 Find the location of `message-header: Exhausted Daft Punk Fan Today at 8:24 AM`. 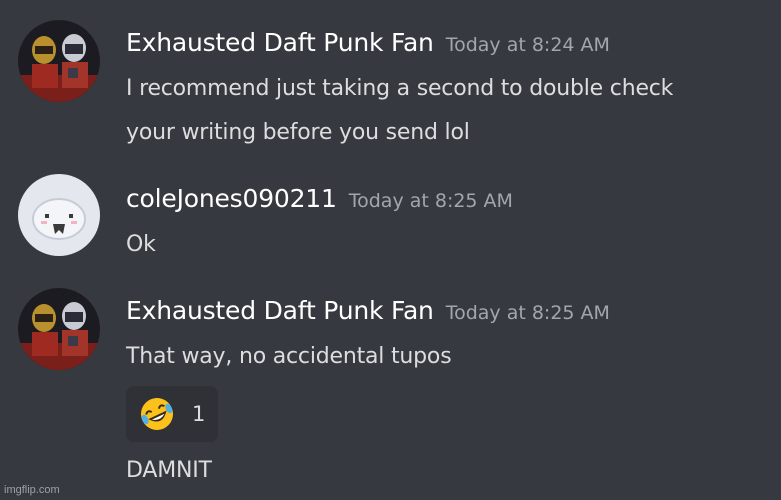

message-header: Exhausted Daft Punk Fan Today at 8:24 AM is located at coordinates (368, 42).